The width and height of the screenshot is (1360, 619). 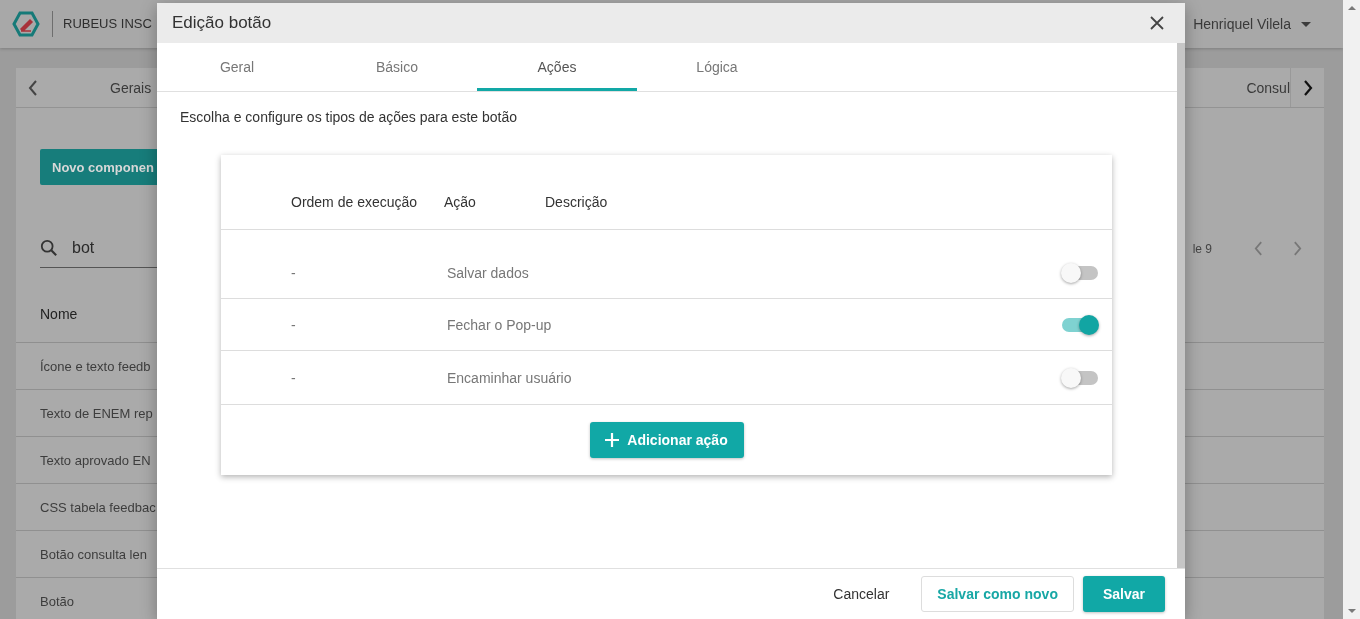 What do you see at coordinates (59, 314) in the screenshot?
I see `column-header: Nome` at bounding box center [59, 314].